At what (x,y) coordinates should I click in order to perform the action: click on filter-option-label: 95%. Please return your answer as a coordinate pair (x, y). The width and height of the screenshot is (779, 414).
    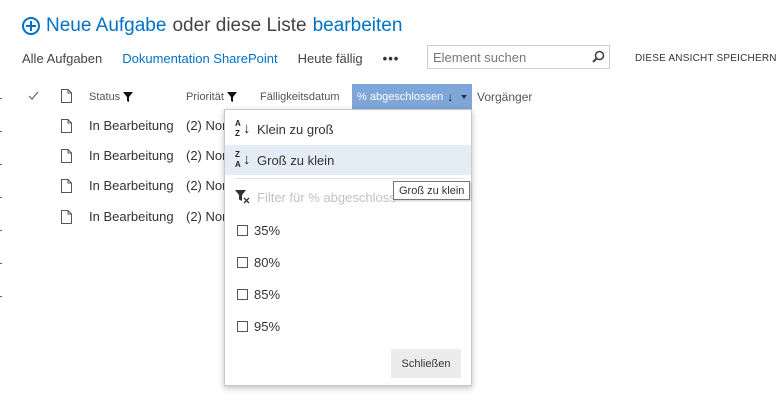
    Looking at the image, I should click on (267, 326).